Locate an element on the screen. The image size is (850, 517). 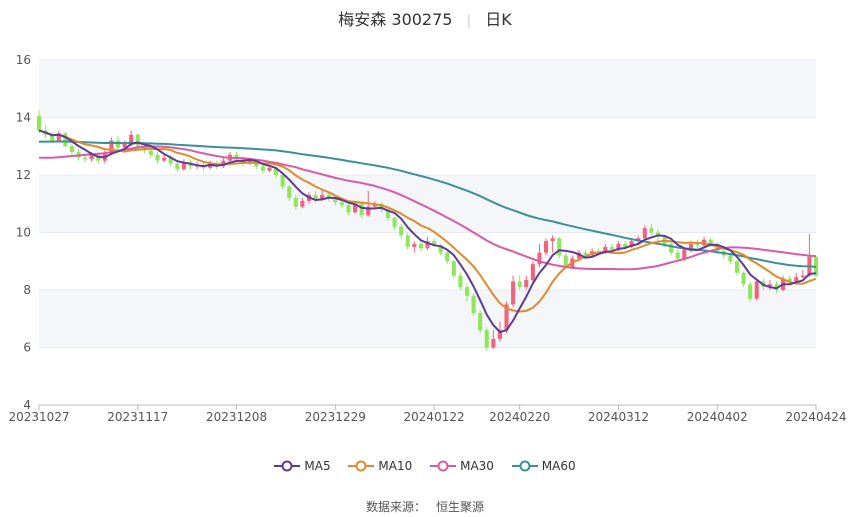
x-tick-label: 20240220 is located at coordinates (519, 417).